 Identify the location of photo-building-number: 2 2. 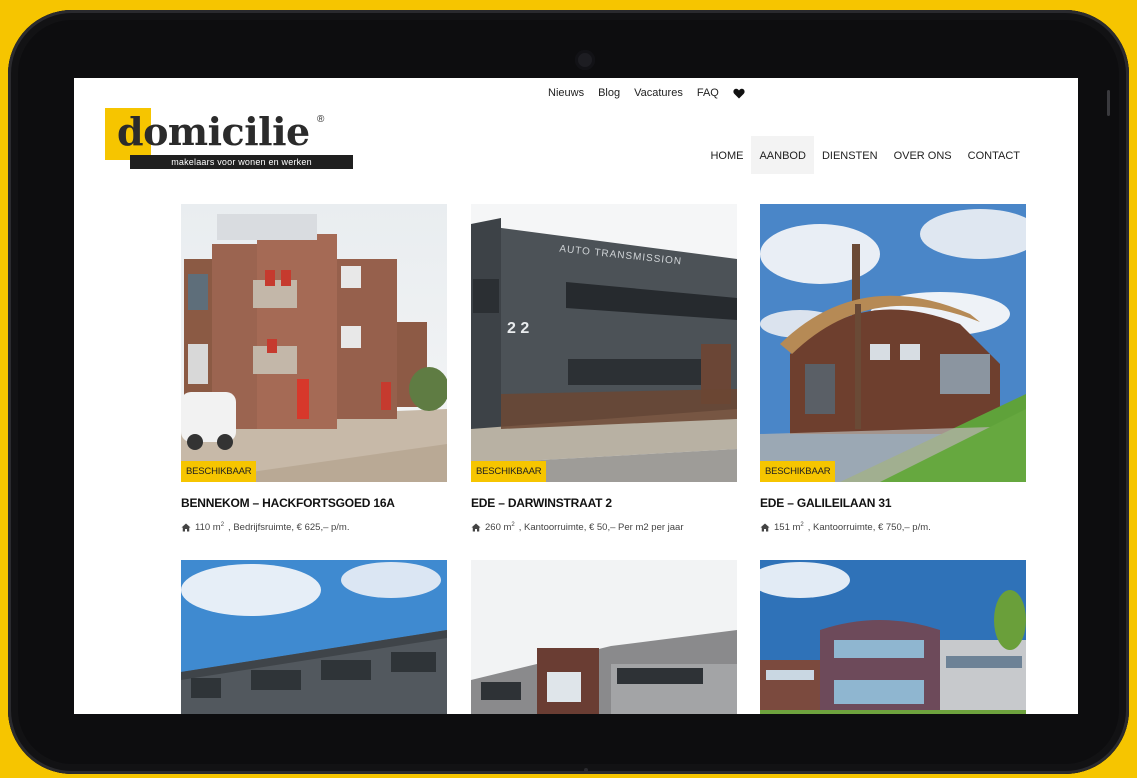
(518, 328).